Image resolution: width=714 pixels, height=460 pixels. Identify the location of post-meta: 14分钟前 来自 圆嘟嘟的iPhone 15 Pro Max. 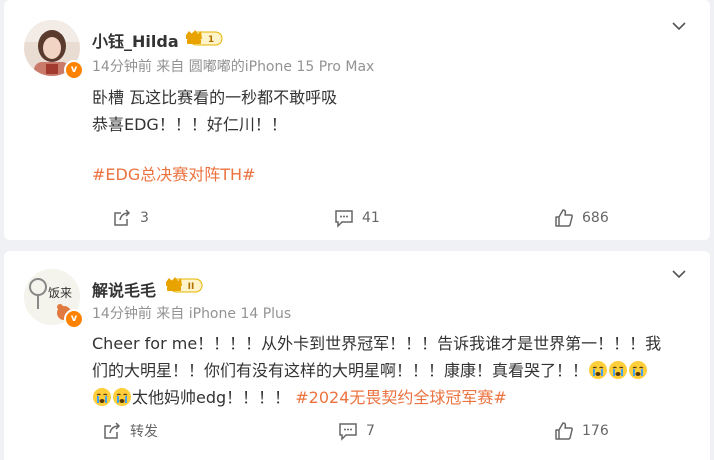
(233, 66).